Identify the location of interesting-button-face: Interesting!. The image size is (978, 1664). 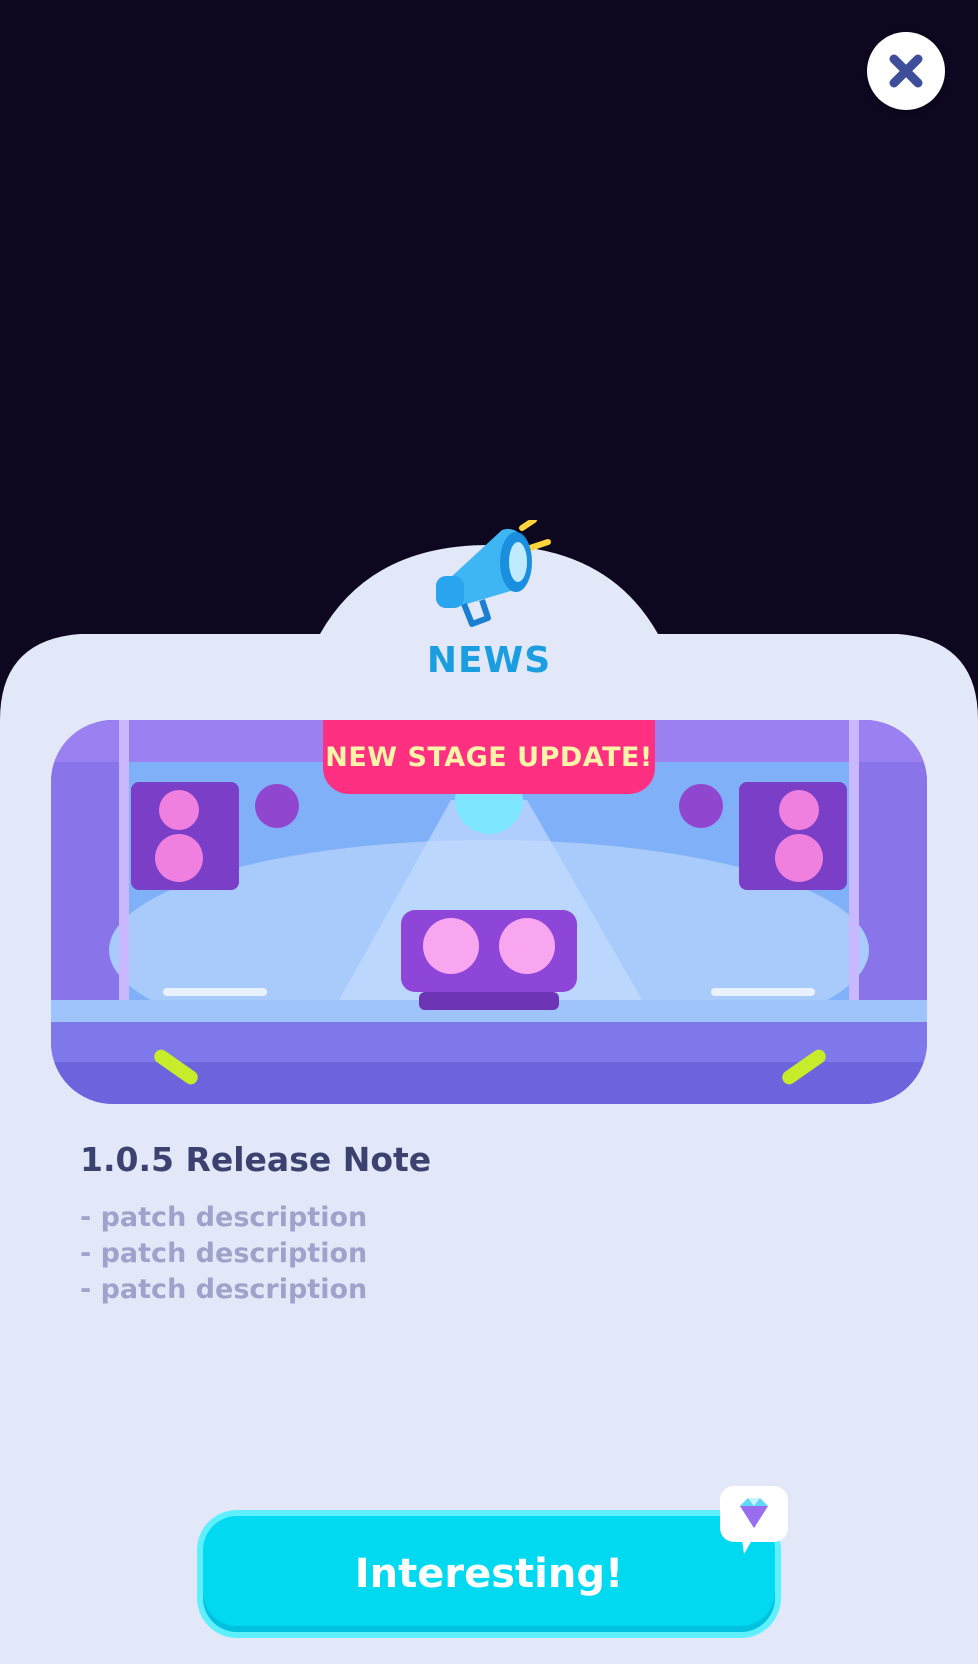
(489, 1574).